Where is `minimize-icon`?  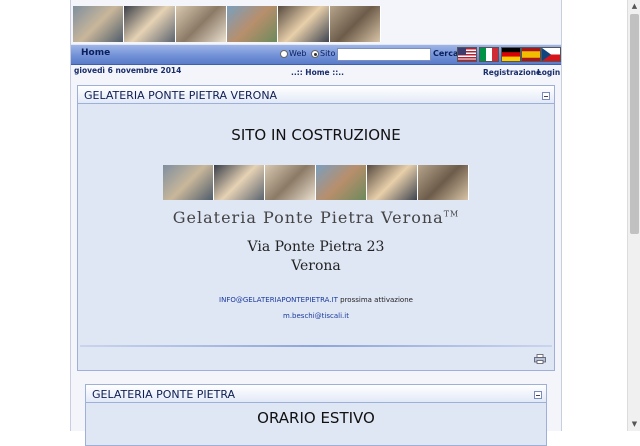
minimize-icon is located at coordinates (546, 96).